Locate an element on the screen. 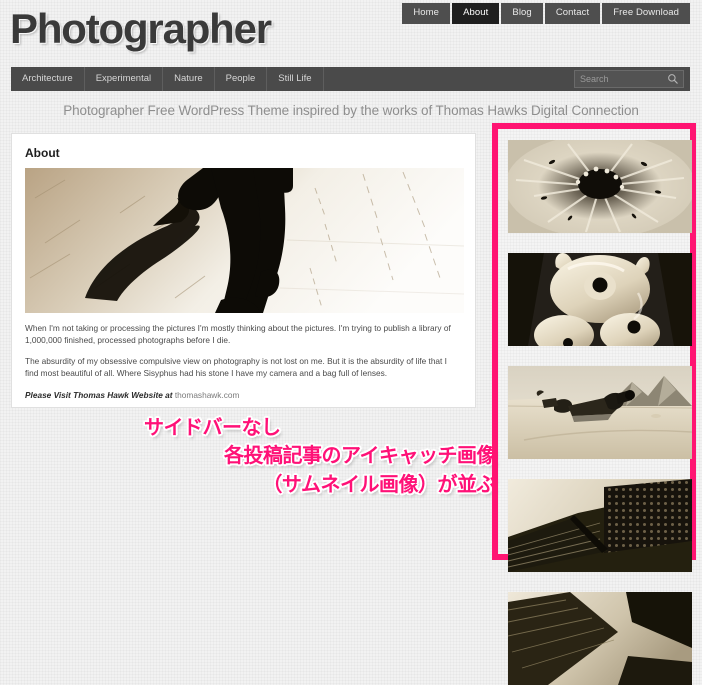 The image size is (702, 685). top-navigation: Home About Blog Contact Free Download is located at coordinates (546, 13).